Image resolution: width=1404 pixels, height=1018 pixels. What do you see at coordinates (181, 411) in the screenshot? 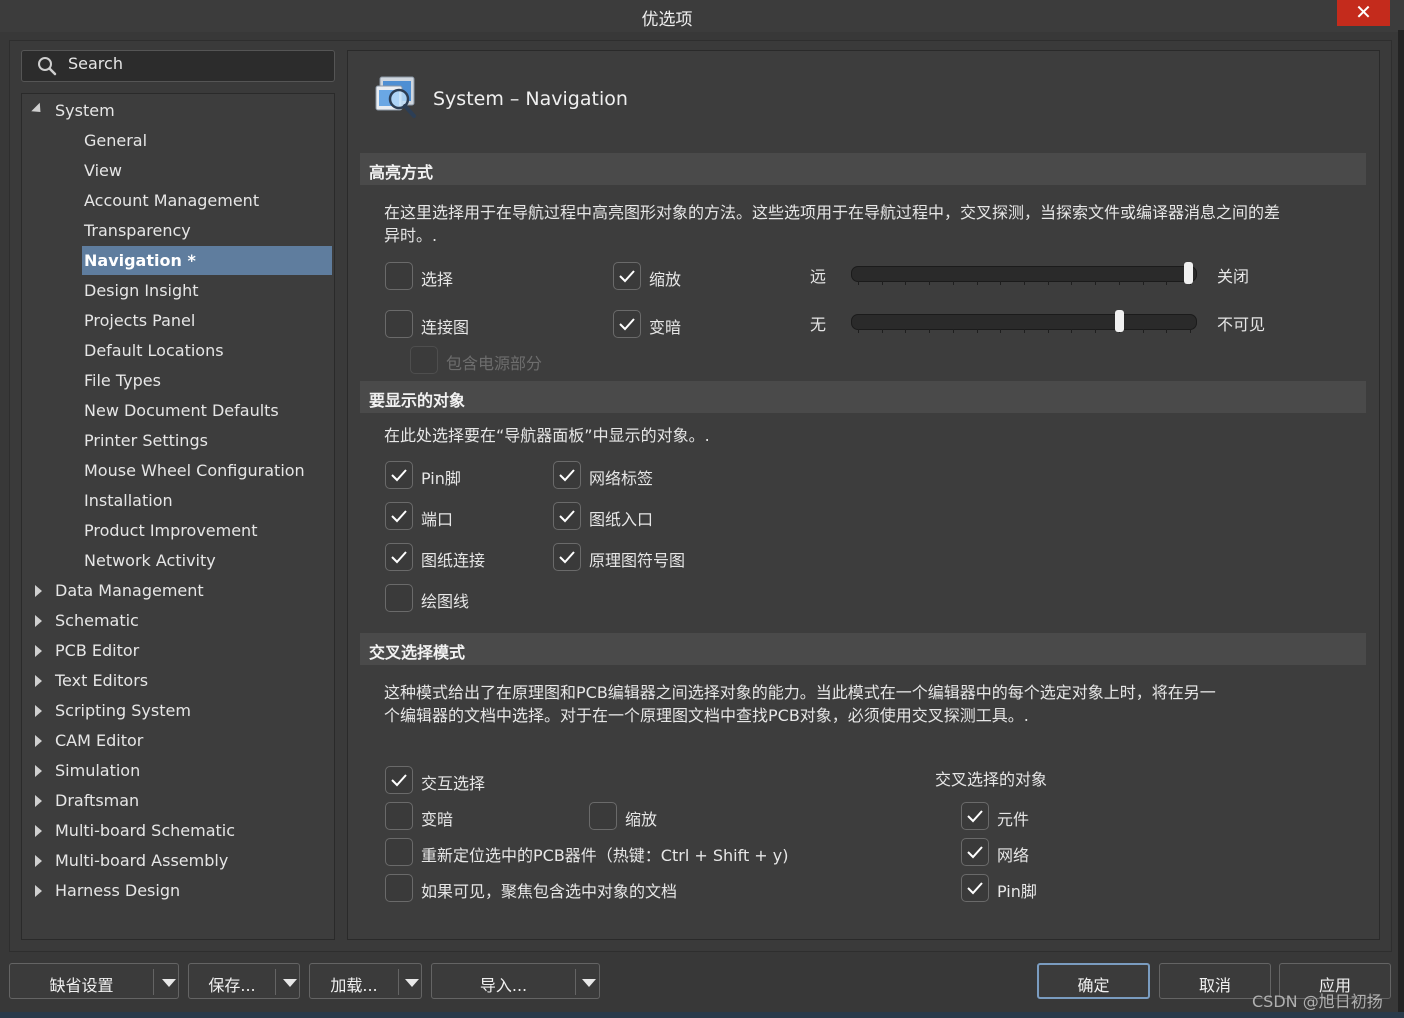
I see `tree-item-new-document-defaults: New Document Defaults` at bounding box center [181, 411].